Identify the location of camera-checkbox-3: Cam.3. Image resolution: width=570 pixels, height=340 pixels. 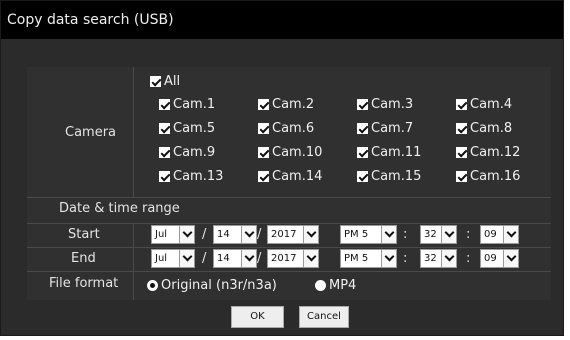
(385, 104).